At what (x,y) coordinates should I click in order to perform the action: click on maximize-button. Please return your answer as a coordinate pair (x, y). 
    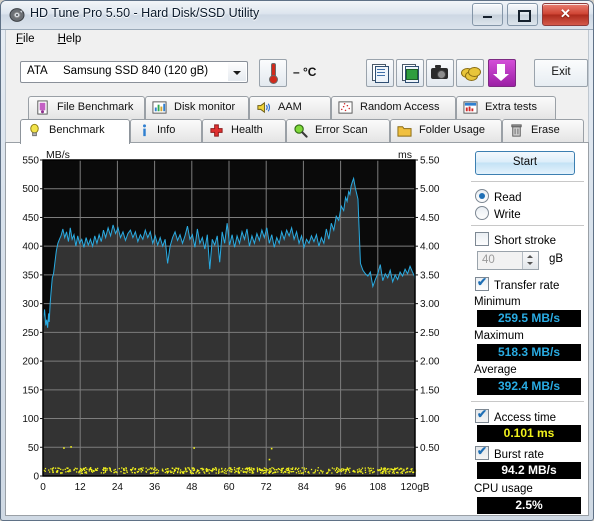
    Looking at the image, I should click on (522, 14).